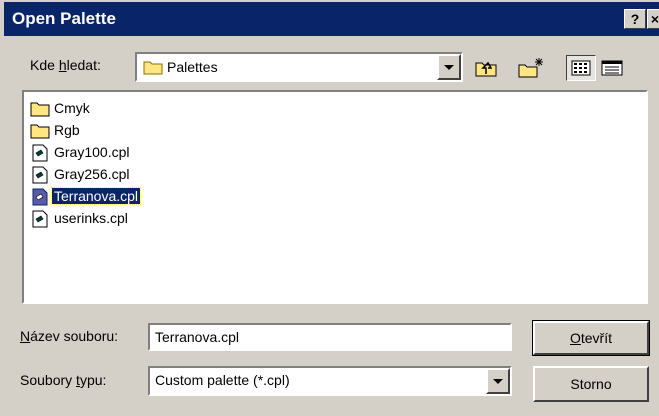  Describe the element at coordinates (91, 218) in the screenshot. I see `file-name: userinks.cpl` at that location.